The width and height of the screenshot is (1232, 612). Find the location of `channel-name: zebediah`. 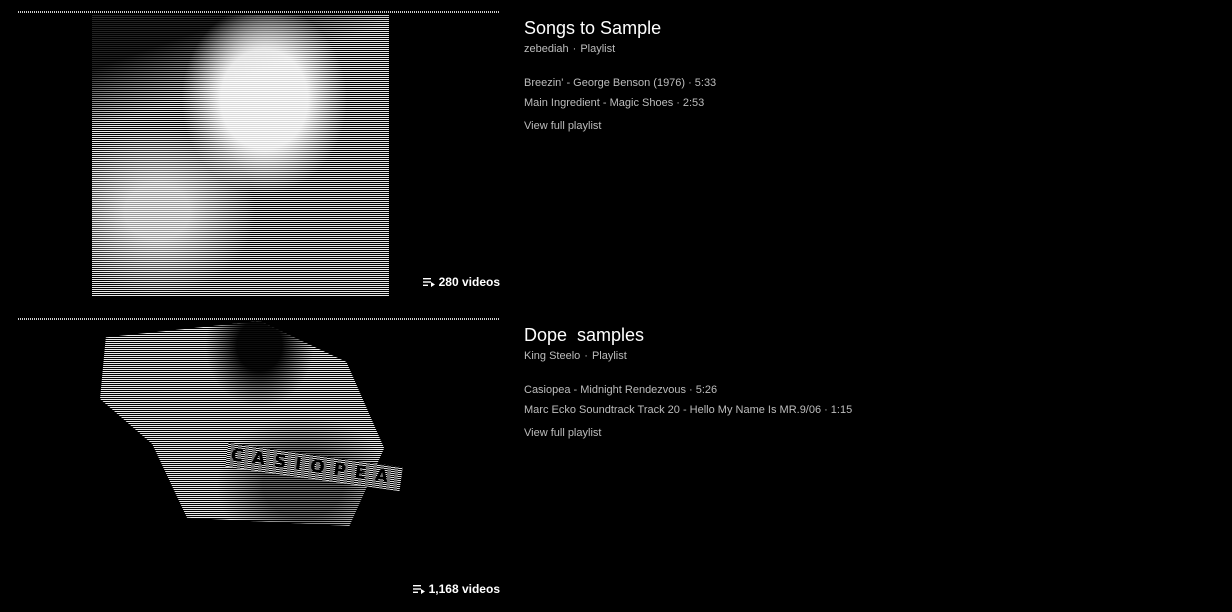

channel-name: zebediah is located at coordinates (546, 49).